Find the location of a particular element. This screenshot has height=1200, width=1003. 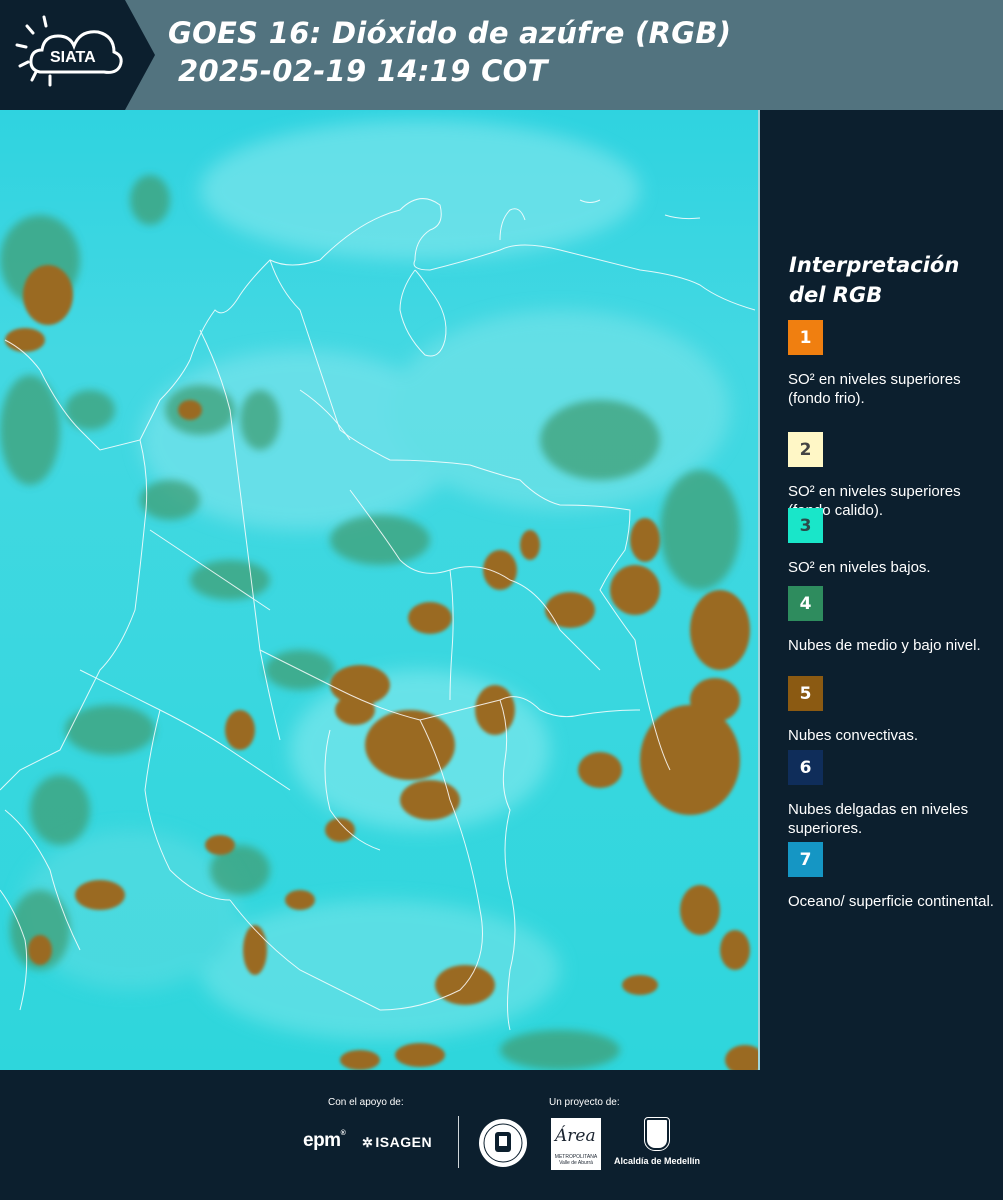

legend-label-3: SO² en niveles bajos. is located at coordinates (859, 567).